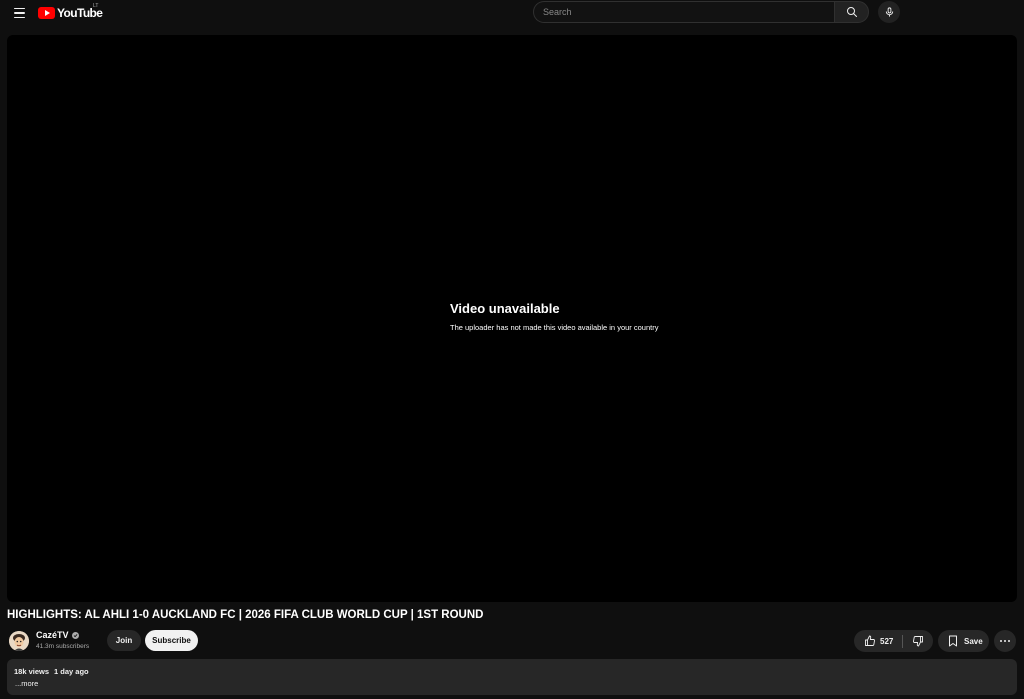 The image size is (1024, 699). I want to click on description-box: 18k views 1 day ago ...more, so click(512, 677).